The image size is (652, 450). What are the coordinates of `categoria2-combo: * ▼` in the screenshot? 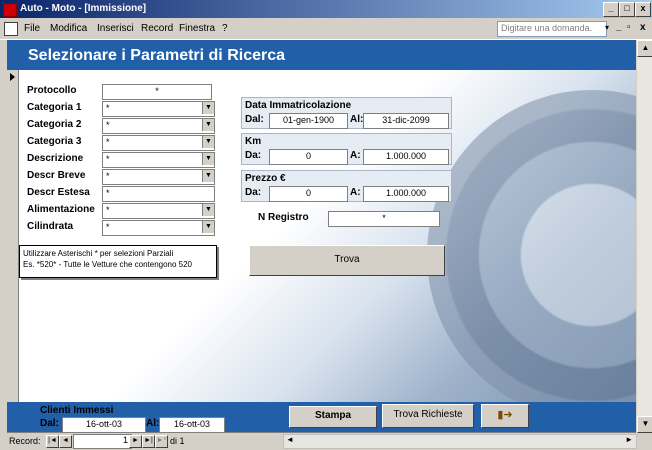 It's located at (158, 126).